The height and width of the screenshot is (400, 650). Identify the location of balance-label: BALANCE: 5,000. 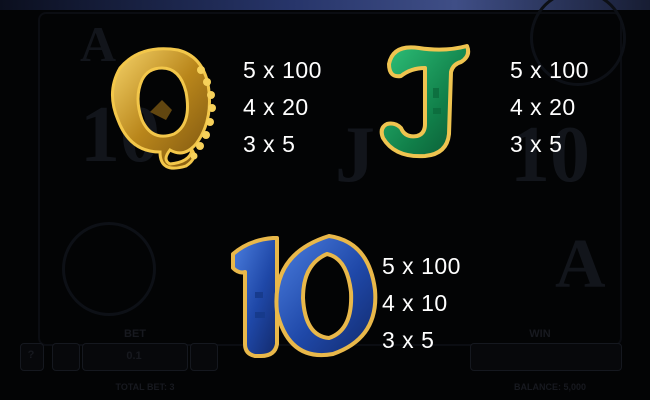
(550, 387).